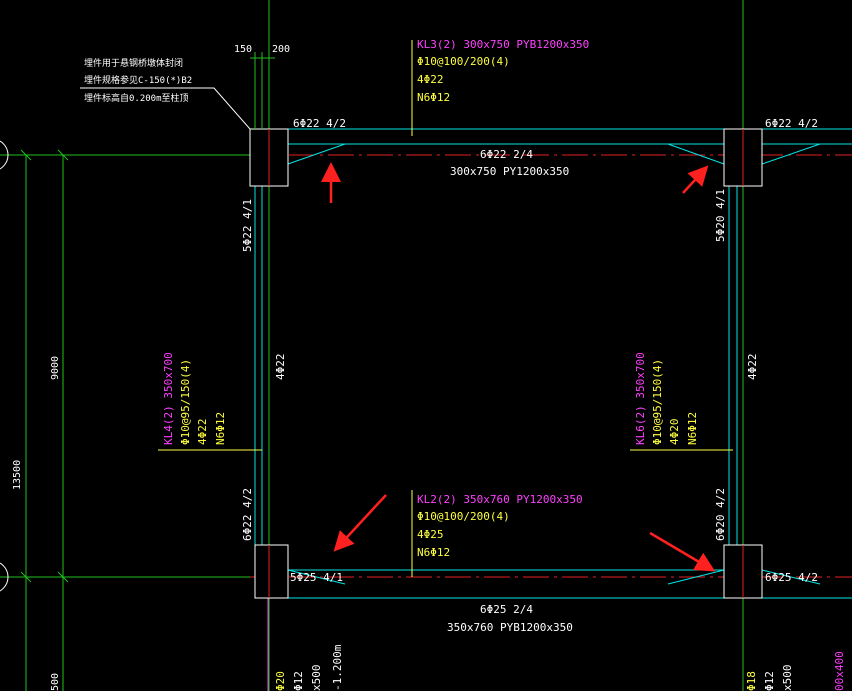 The height and width of the screenshot is (691, 852). I want to click on kl6-lower-support: 6Φ20 4/2, so click(720, 514).